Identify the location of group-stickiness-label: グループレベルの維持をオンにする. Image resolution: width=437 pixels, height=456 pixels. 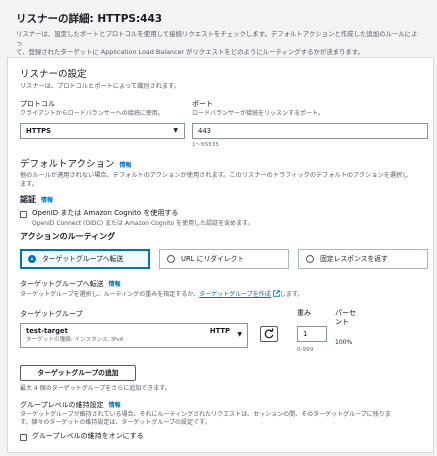
(88, 436).